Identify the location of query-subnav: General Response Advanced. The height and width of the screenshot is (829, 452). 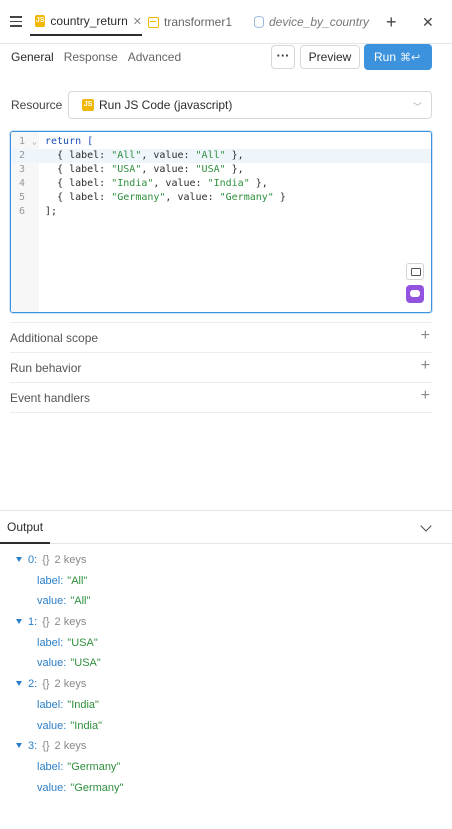
(96, 57).